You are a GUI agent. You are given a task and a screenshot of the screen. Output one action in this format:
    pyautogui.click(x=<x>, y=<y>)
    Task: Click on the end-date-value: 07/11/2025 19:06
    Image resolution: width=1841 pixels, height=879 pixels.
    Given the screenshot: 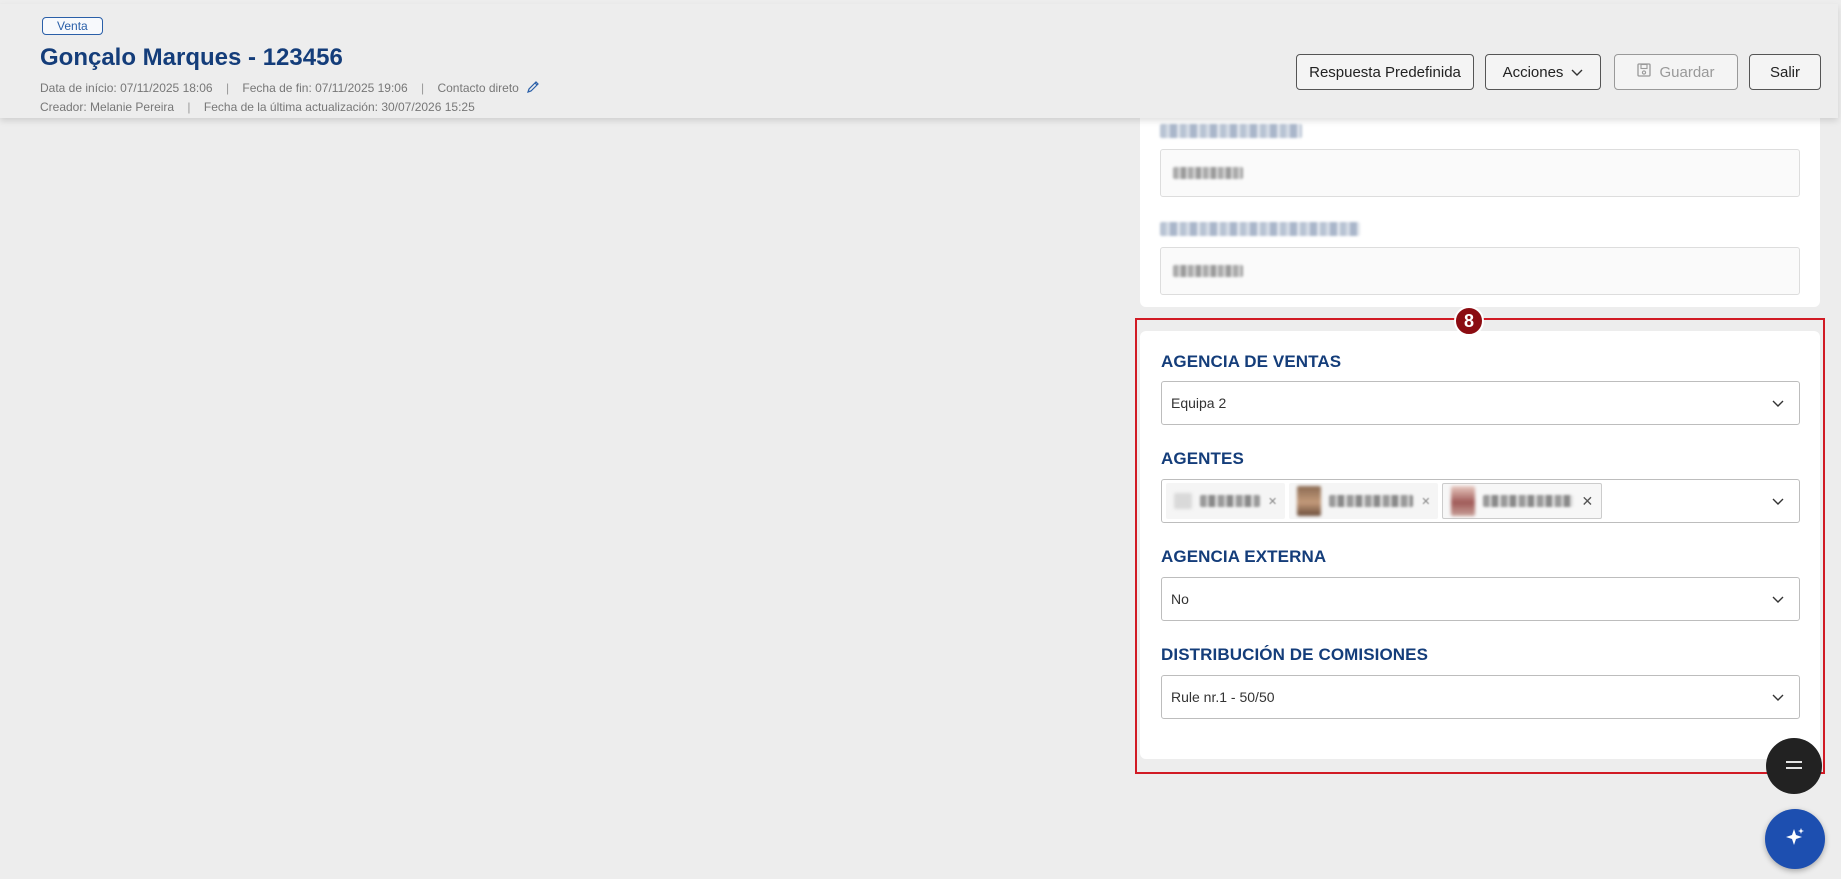 What is the action you would take?
    pyautogui.click(x=361, y=88)
    